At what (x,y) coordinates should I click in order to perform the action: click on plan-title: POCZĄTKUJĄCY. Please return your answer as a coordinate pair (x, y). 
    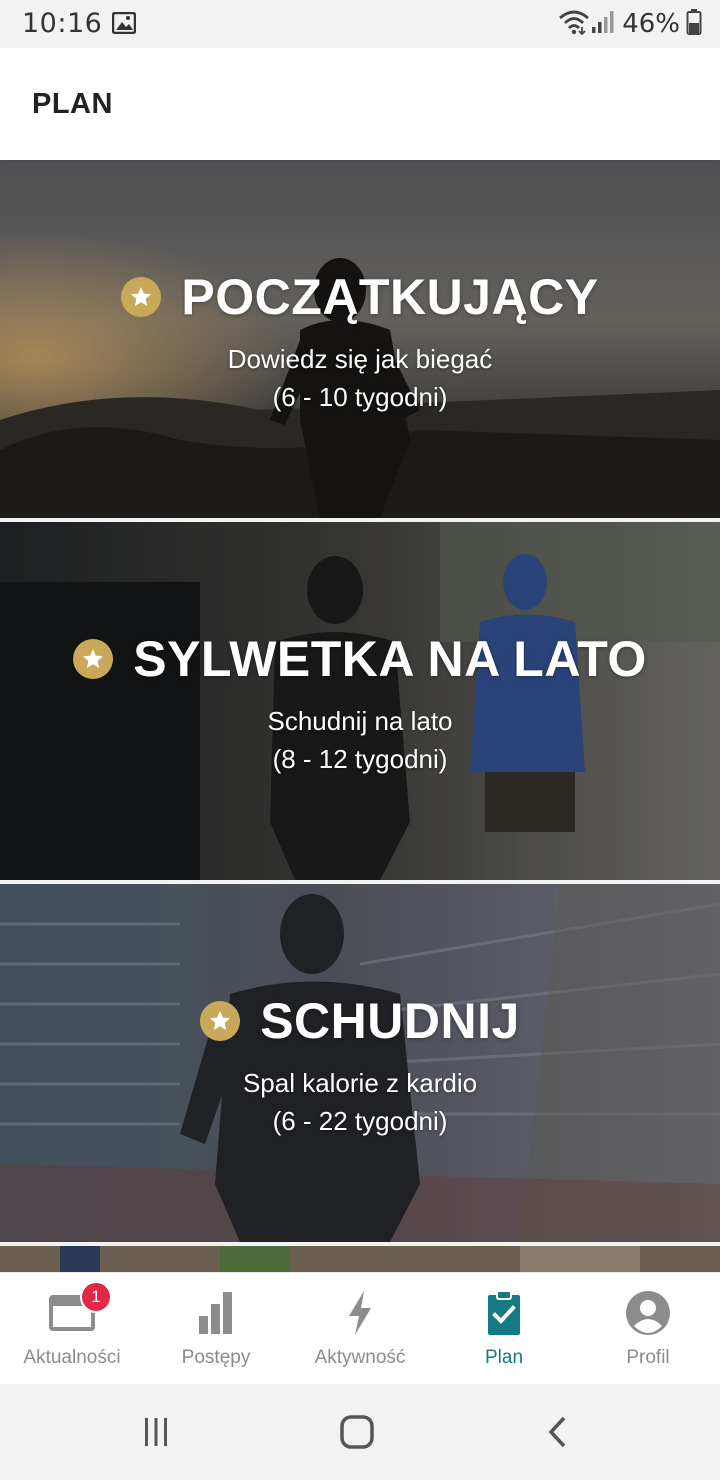
    Looking at the image, I should click on (390, 297).